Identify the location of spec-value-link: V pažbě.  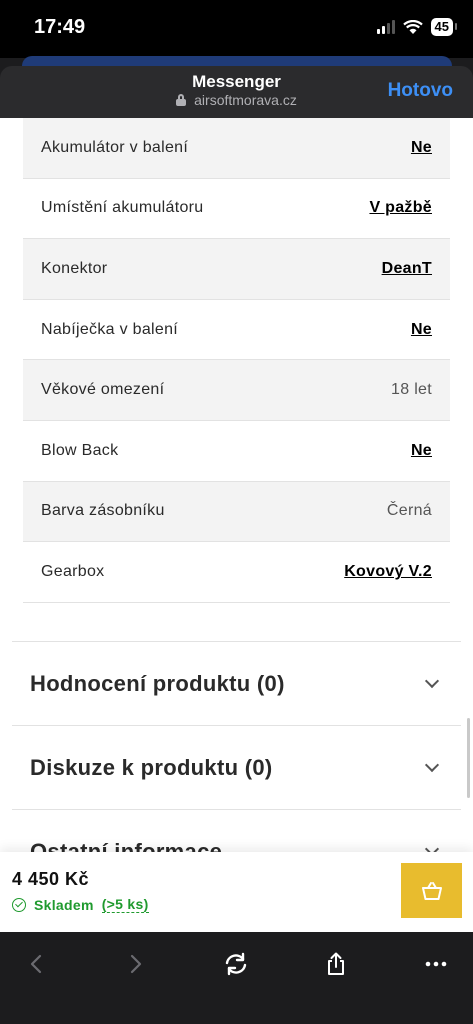
(400, 208).